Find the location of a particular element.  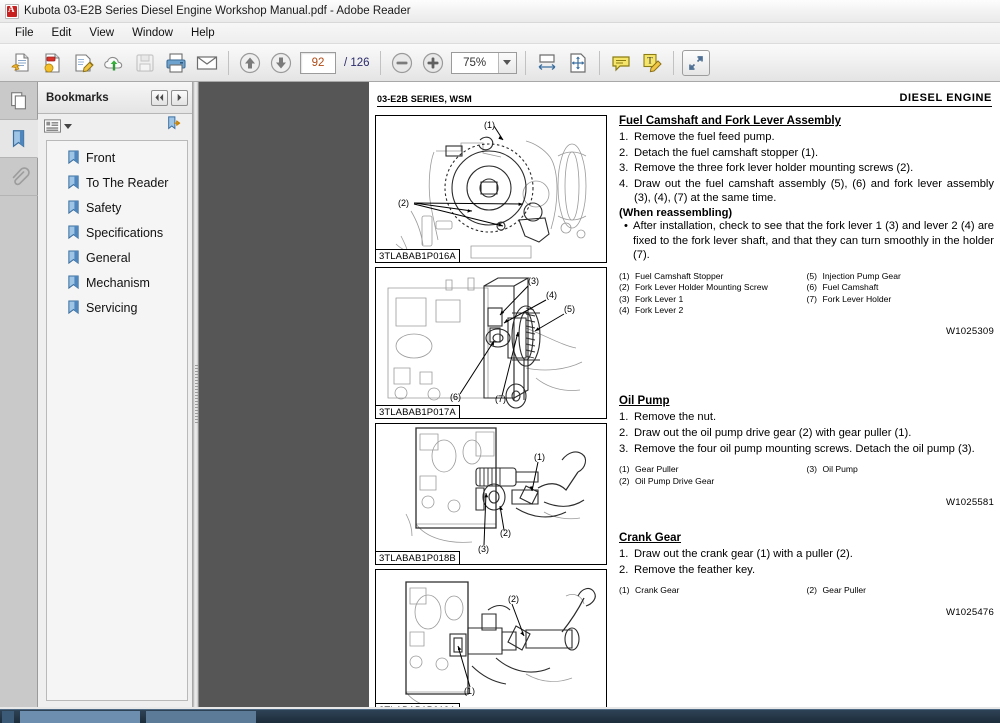

fit-width-icon is located at coordinates (547, 63).